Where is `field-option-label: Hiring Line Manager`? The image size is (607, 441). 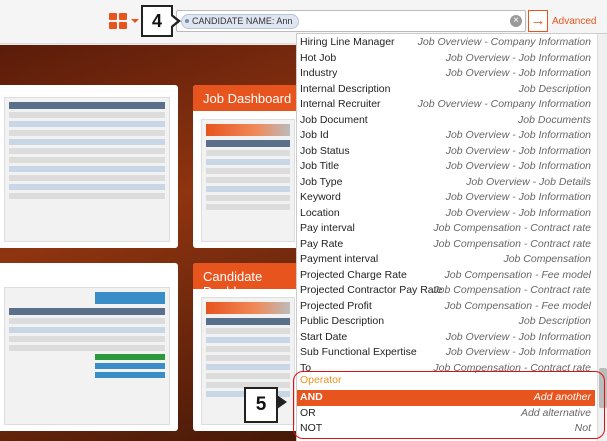 field-option-label: Hiring Line Manager is located at coordinates (347, 42).